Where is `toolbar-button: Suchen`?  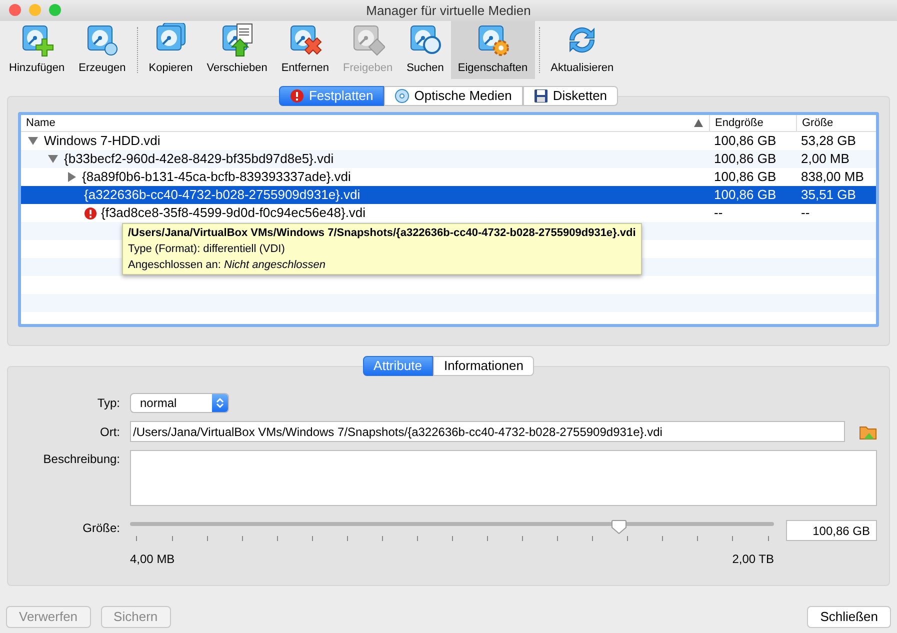
toolbar-button: Suchen is located at coordinates (425, 50).